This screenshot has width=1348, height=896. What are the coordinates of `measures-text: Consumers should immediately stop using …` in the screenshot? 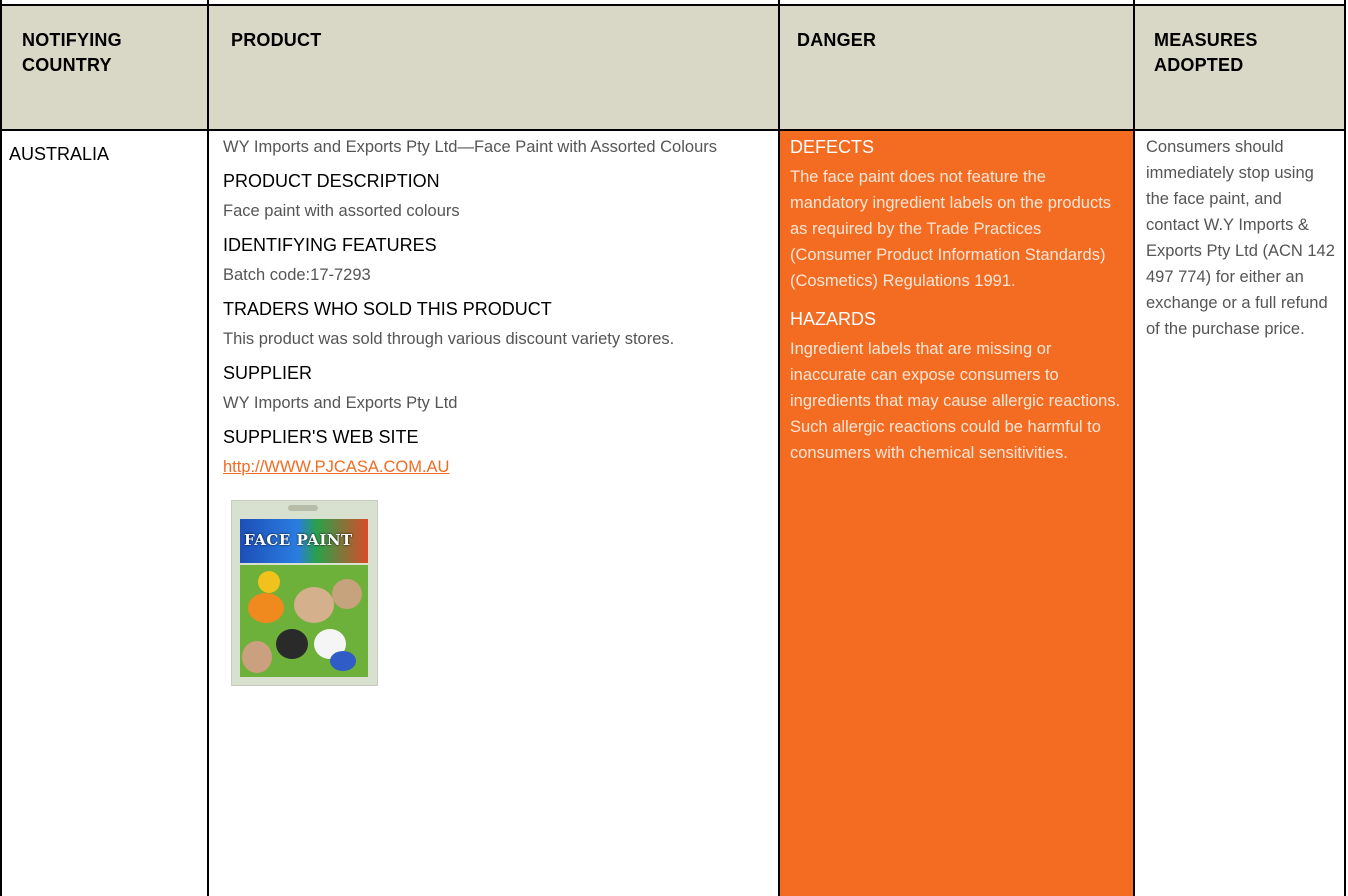 It's located at (1240, 238).